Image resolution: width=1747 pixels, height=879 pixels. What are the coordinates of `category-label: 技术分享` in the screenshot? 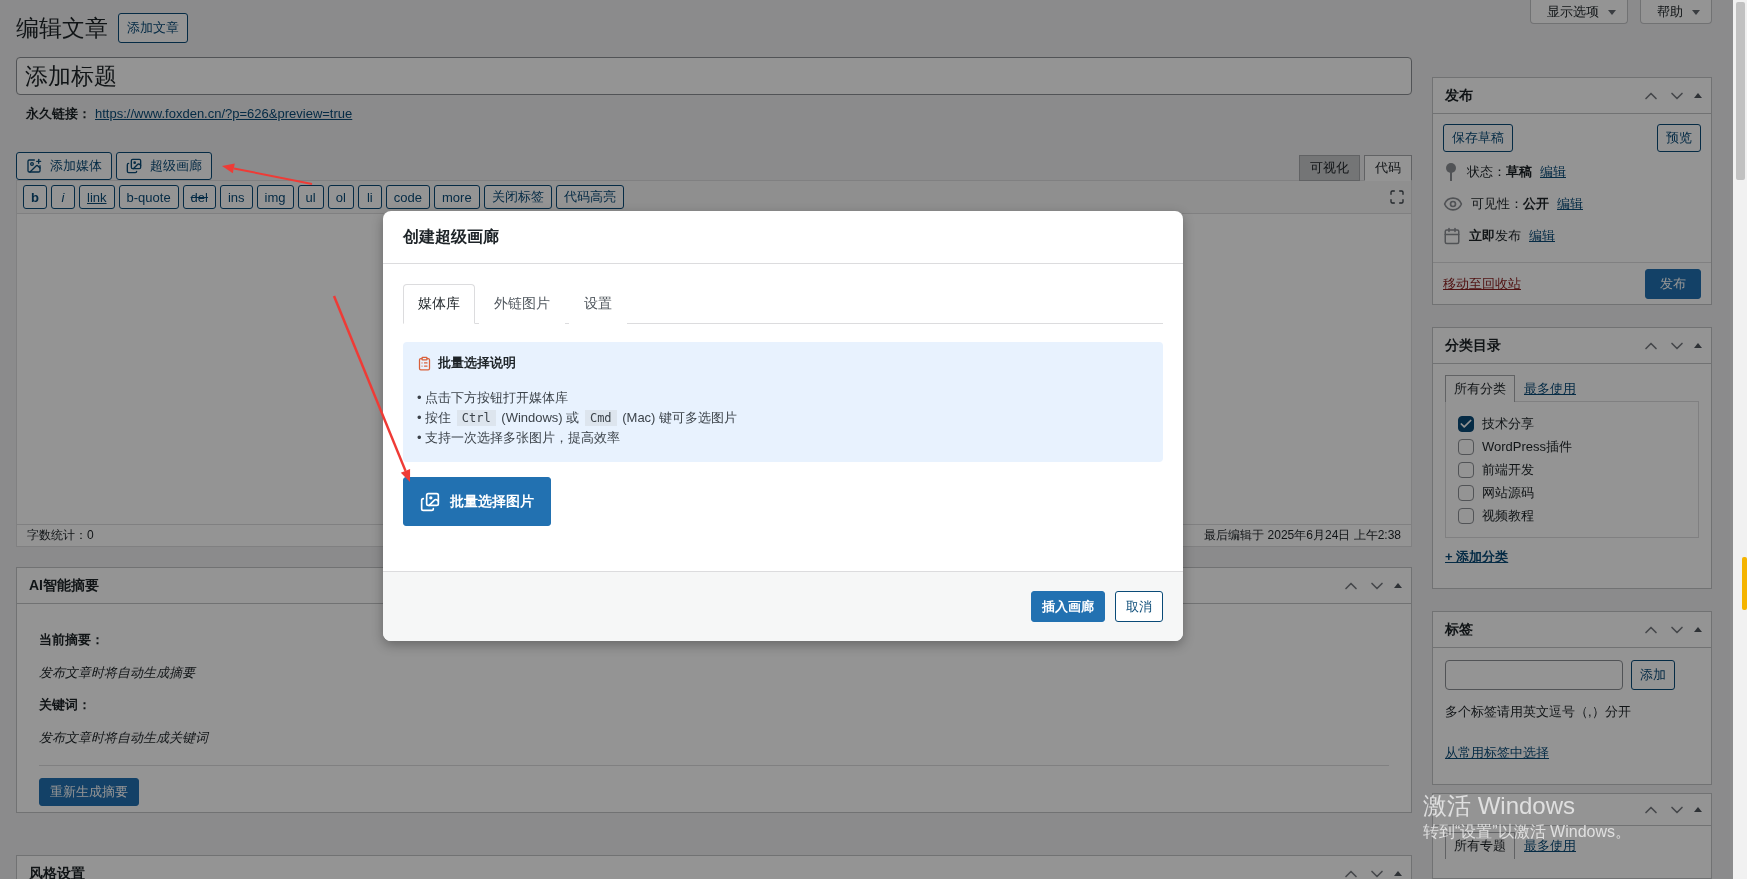 It's located at (1508, 423).